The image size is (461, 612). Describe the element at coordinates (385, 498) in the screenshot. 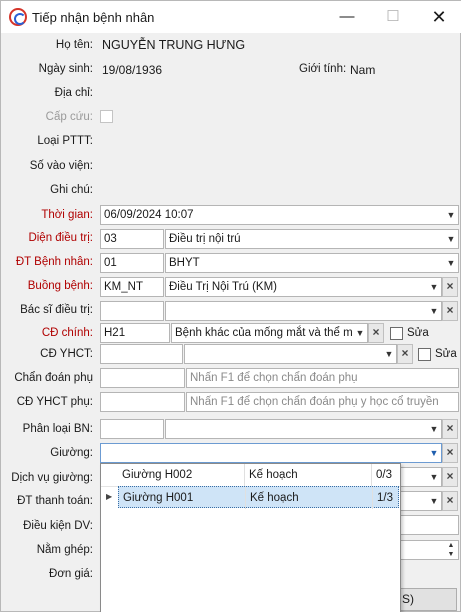

I see `bed-count: 1/3` at that location.